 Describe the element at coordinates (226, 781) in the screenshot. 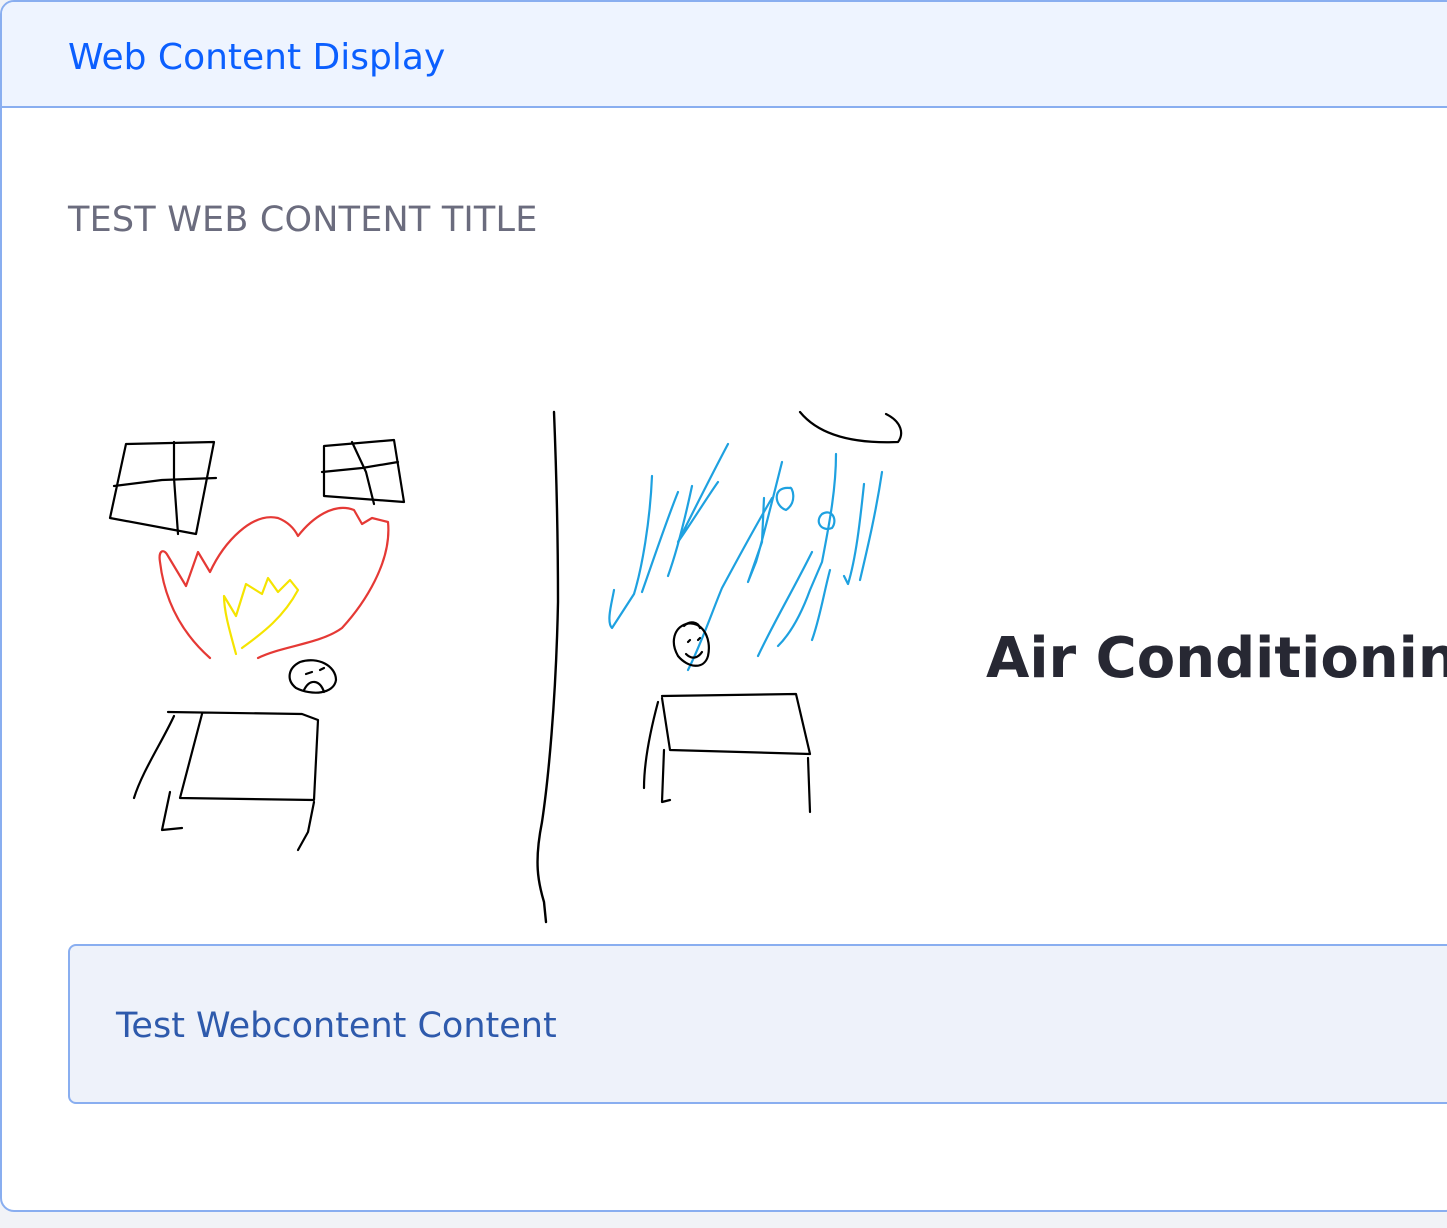

I see `desk-left-sketch` at that location.